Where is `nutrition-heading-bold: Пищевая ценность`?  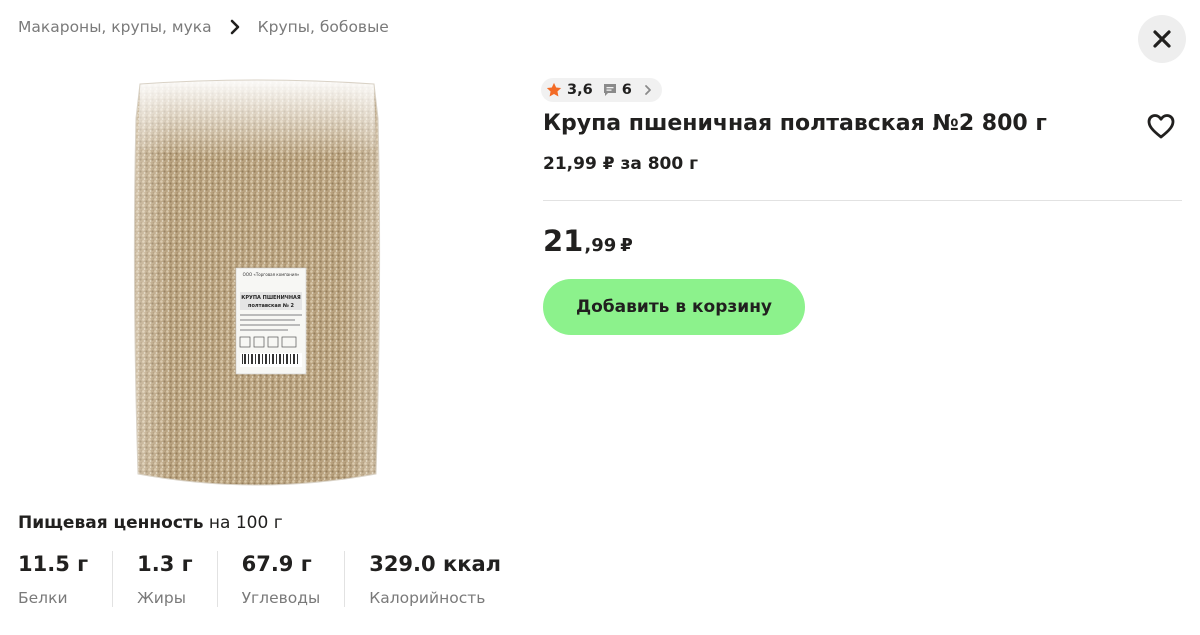
nutrition-heading-bold: Пищевая ценность is located at coordinates (111, 523).